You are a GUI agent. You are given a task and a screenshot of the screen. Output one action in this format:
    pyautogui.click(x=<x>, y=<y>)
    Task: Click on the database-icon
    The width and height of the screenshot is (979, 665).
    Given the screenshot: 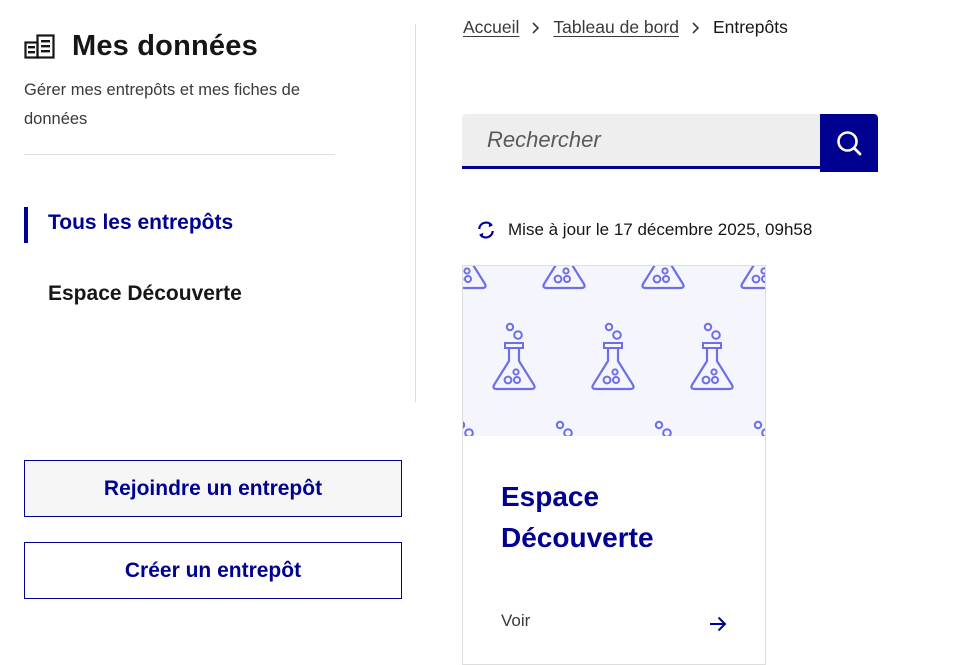 What is the action you would take?
    pyautogui.click(x=40, y=46)
    